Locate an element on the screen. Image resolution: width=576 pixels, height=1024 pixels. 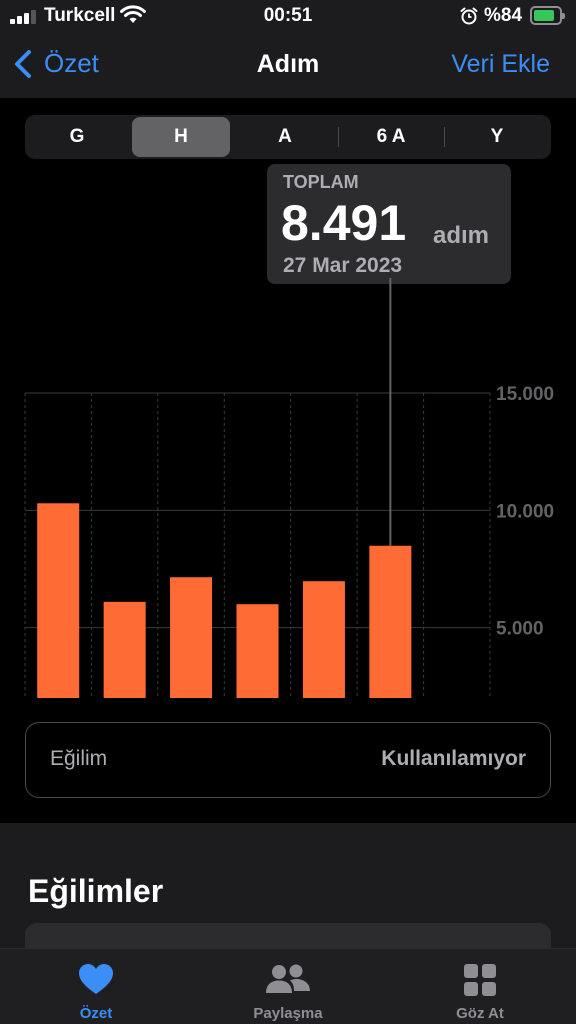
segment-week: H is located at coordinates (181, 137).